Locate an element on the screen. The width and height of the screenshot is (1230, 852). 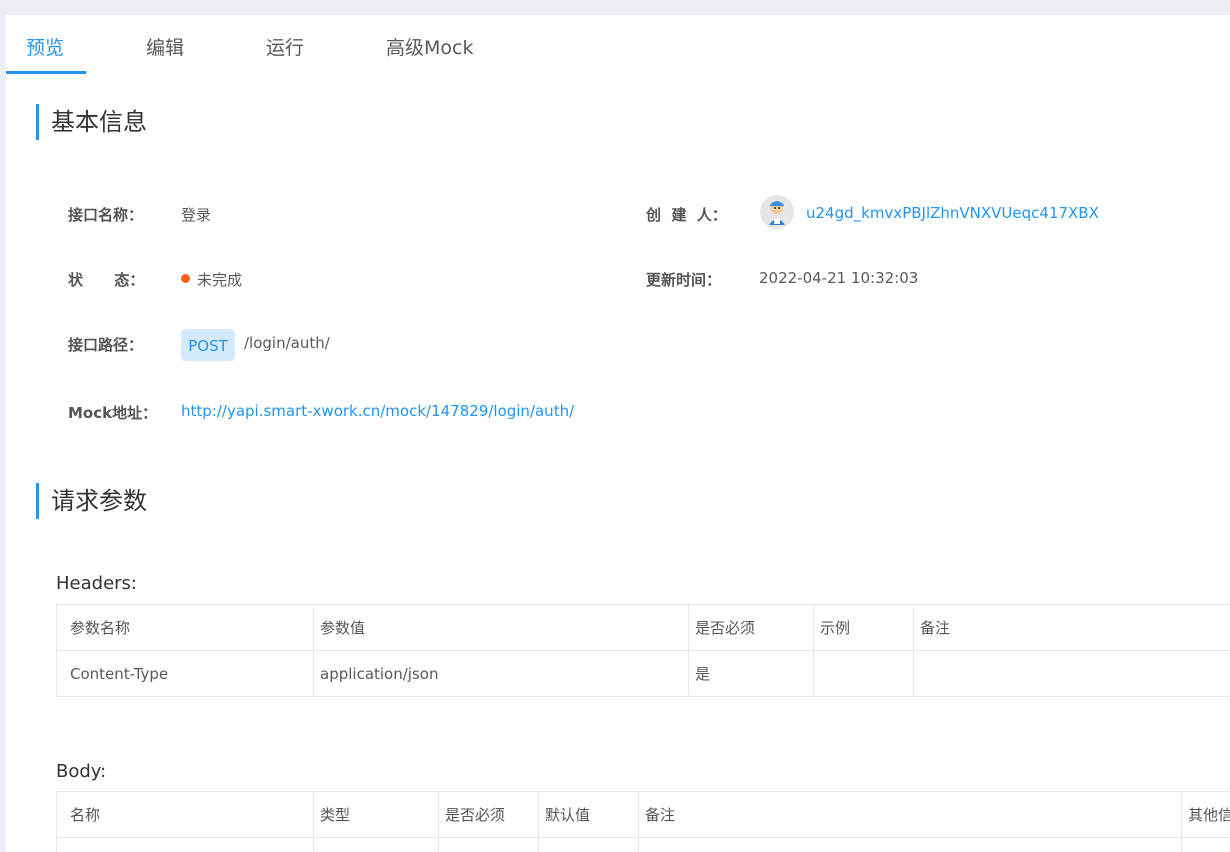
user-avatar-icon is located at coordinates (777, 212).